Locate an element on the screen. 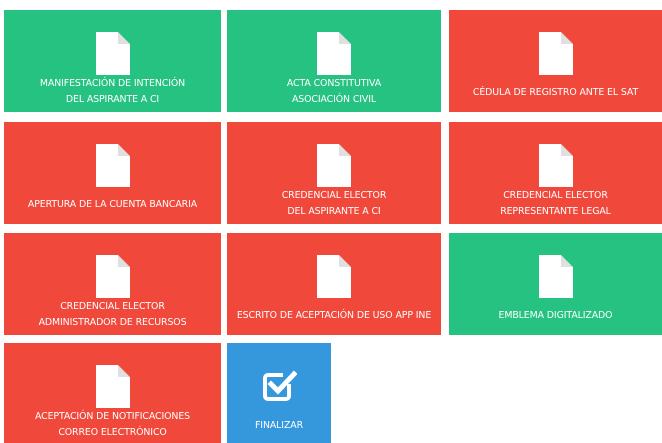 This screenshot has height=443, width=662. tile-apertura-cuenta: APERTURA DE LA CUENTA BANCARIA is located at coordinates (112, 173).